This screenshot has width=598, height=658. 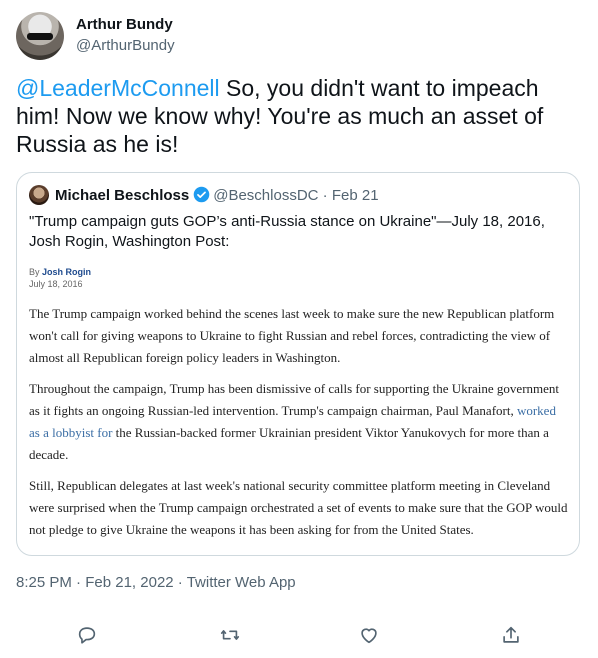 I want to click on share-icon, so click(x=511, y=635).